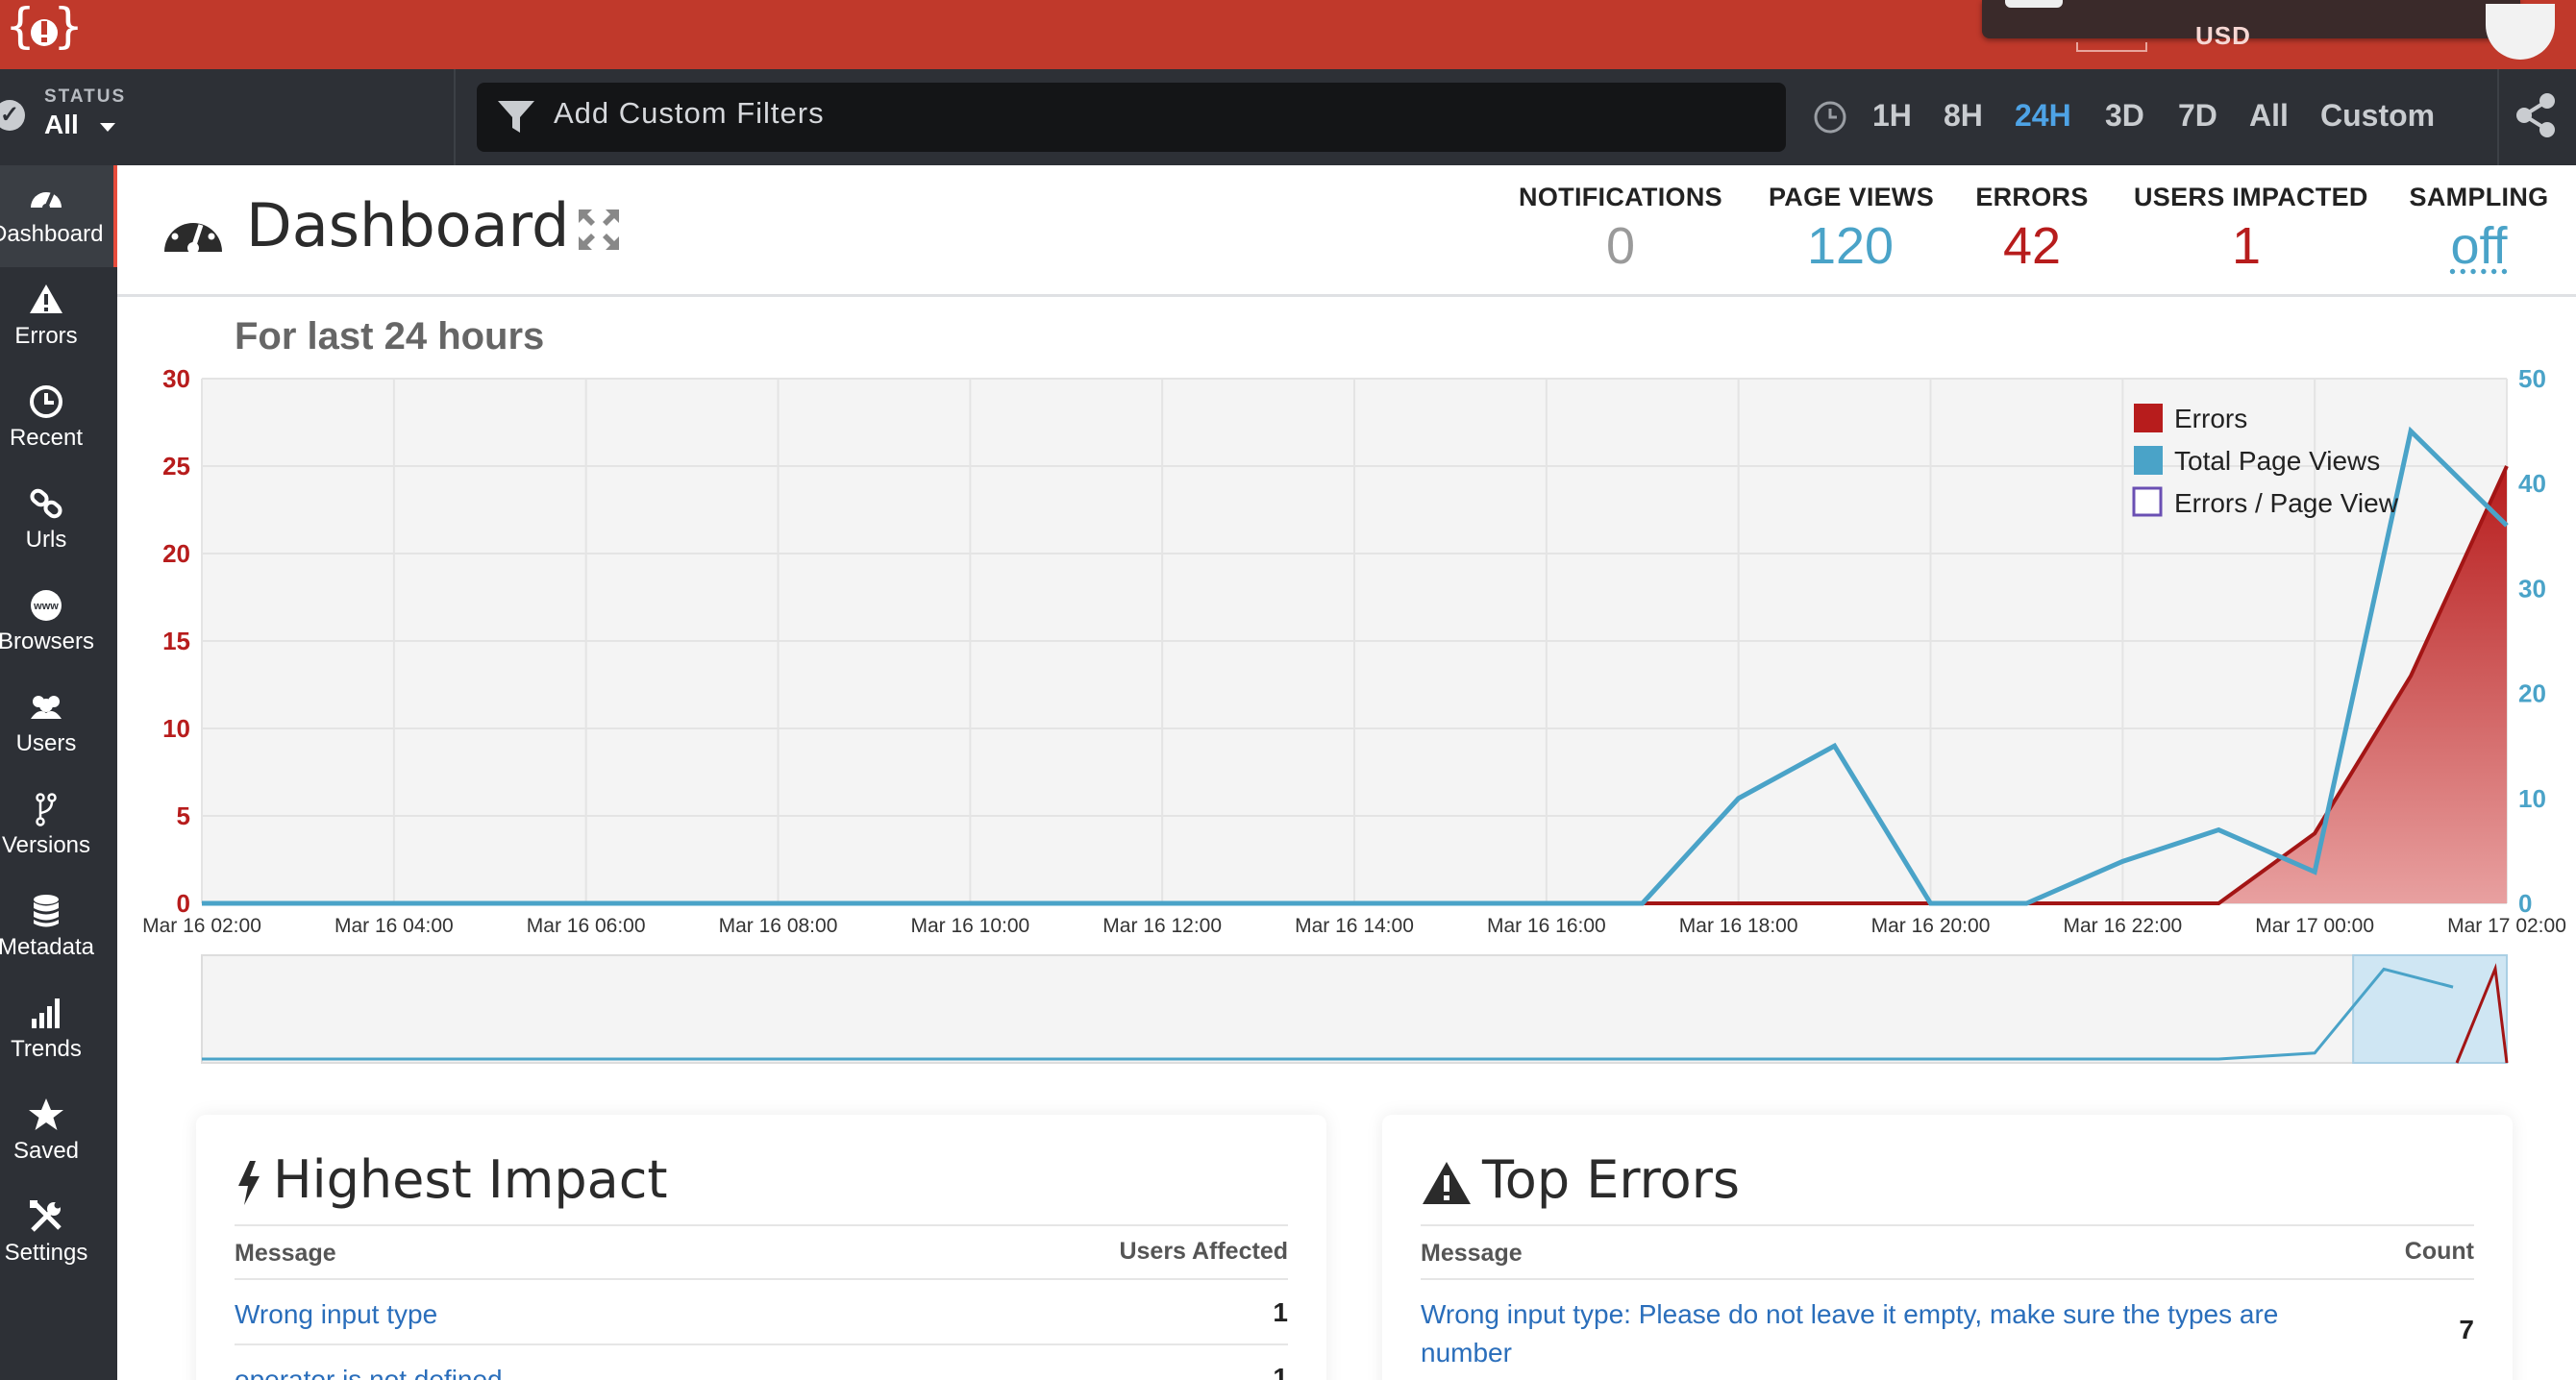 The width and height of the screenshot is (2576, 1380). I want to click on funnel-icon, so click(516, 117).